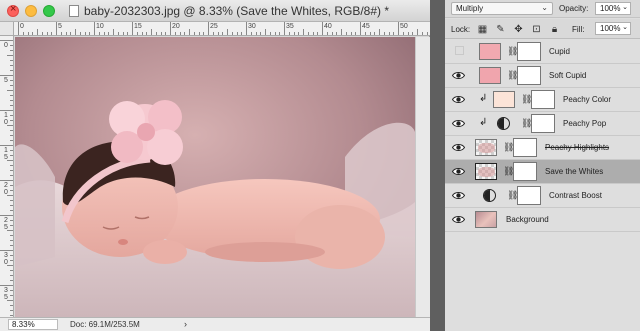 This screenshot has width=640, height=331. I want to click on layer-name: Save the Whites, so click(574, 171).